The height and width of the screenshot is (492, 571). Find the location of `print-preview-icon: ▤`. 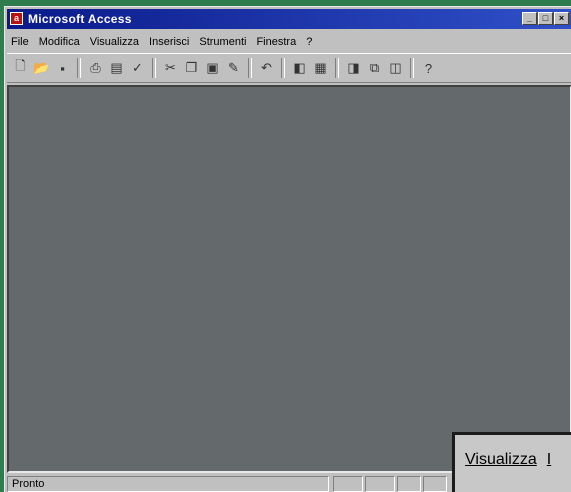

print-preview-icon: ▤ is located at coordinates (116, 68).